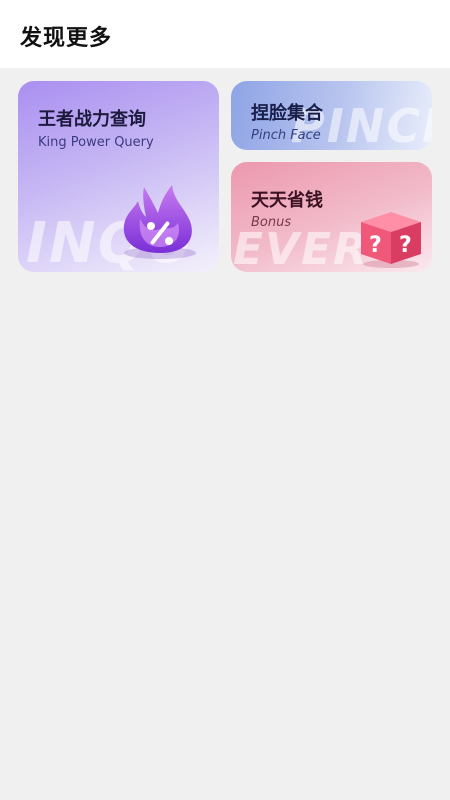 The image size is (450, 800). I want to click on card-subtitle: Bonus, so click(271, 222).